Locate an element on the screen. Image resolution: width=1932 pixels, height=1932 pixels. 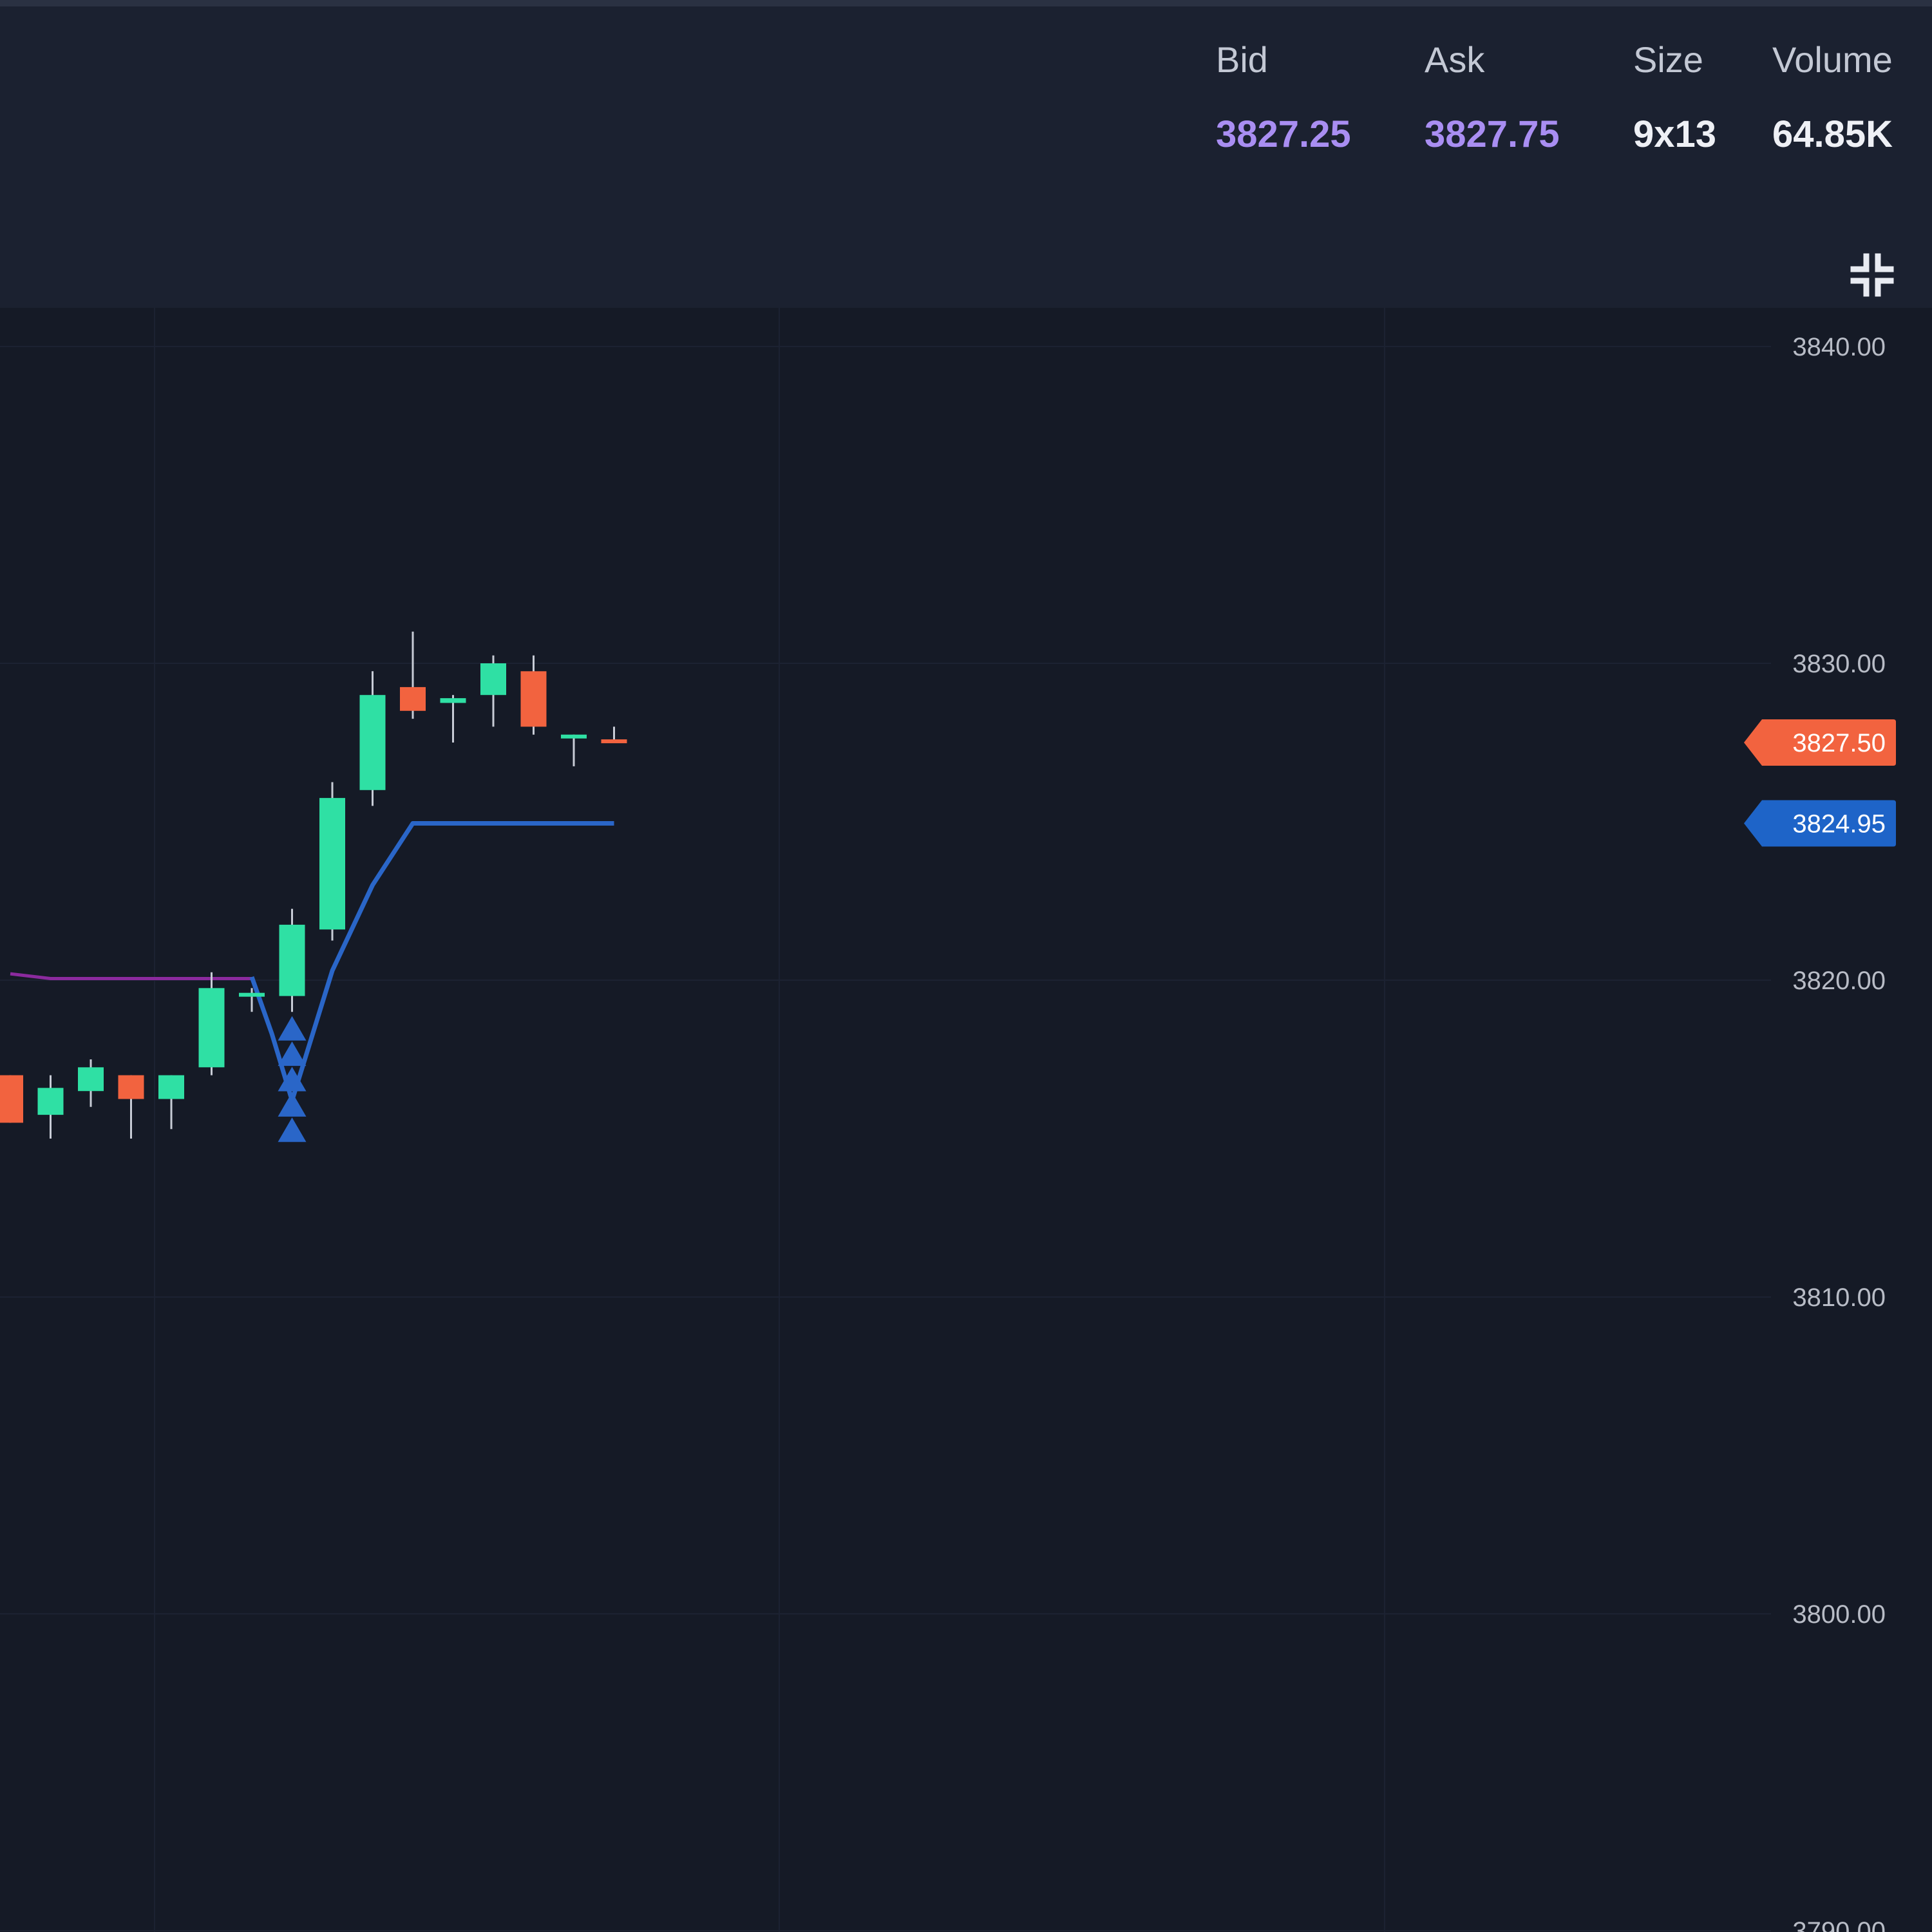
average-price-tag-label: 3824.95 is located at coordinates (1839, 824).